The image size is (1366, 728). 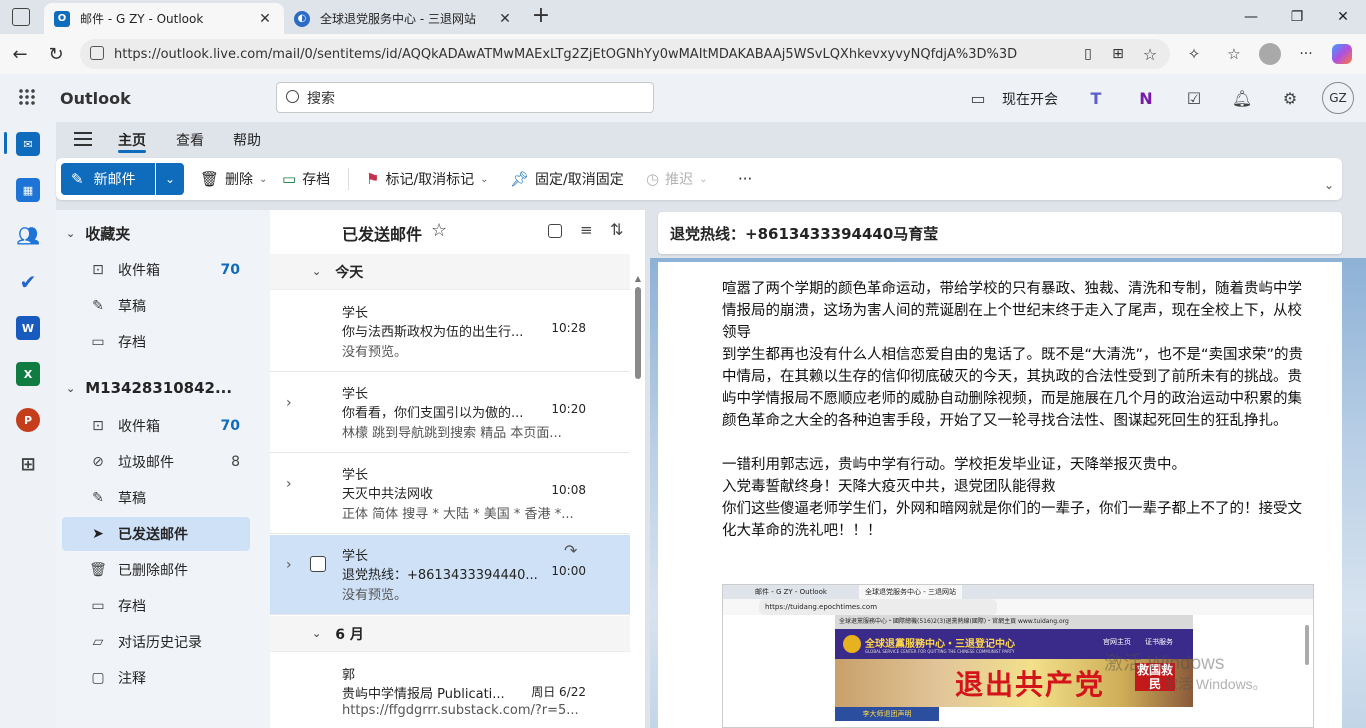 What do you see at coordinates (56, 54) in the screenshot?
I see `refresh-icon: ↻` at bounding box center [56, 54].